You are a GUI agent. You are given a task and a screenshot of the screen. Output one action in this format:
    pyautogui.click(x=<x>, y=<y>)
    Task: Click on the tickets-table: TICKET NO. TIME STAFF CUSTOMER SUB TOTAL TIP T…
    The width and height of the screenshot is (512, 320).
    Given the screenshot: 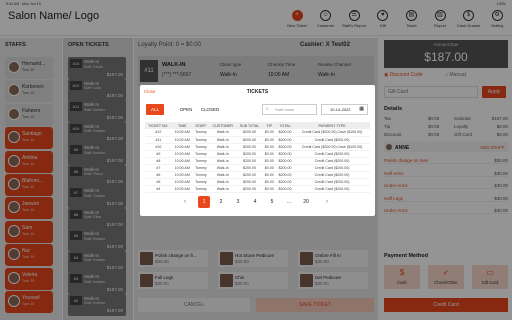 What is the action you would take?
    pyautogui.click(x=257, y=157)
    